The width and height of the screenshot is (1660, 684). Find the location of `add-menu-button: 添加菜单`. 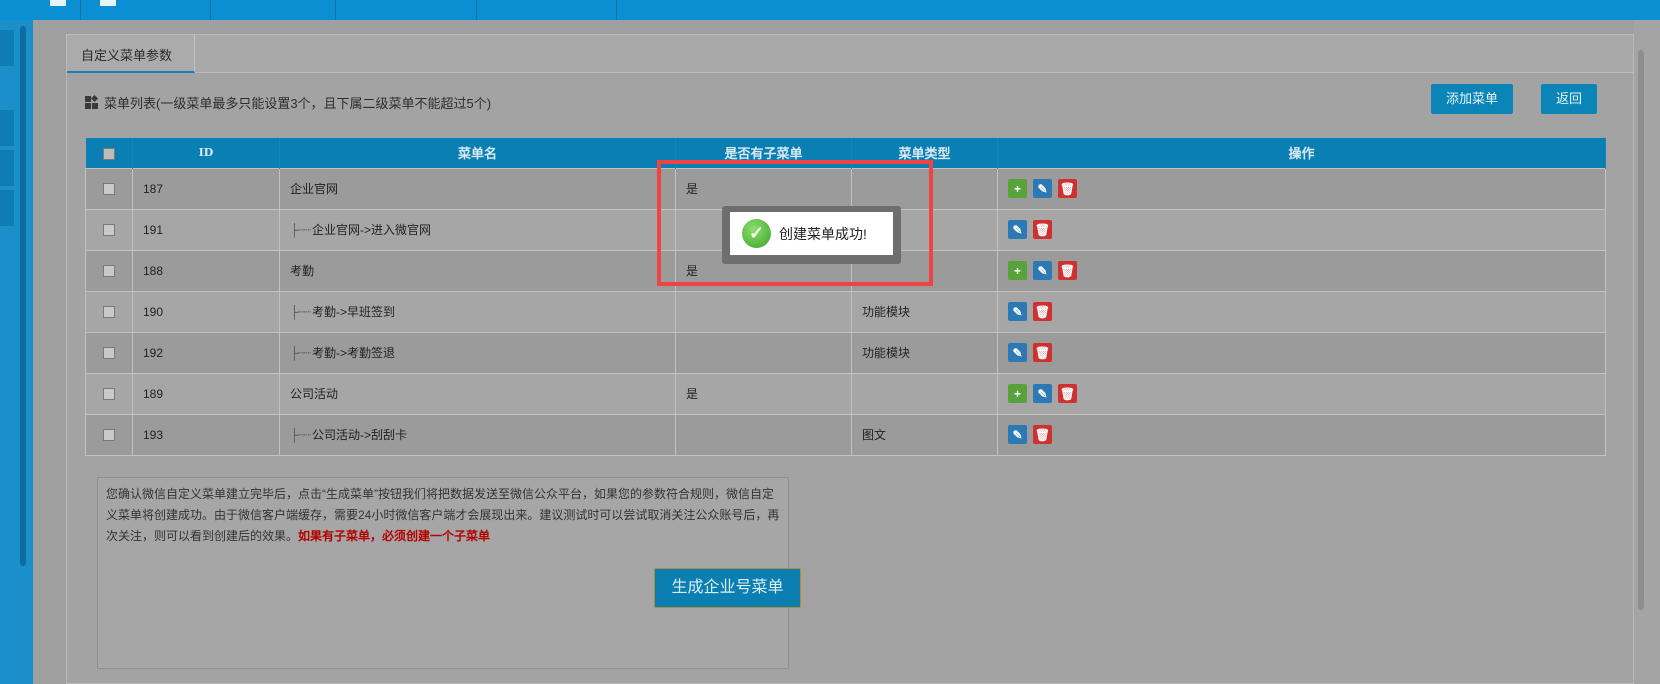

add-menu-button: 添加菜单 is located at coordinates (1472, 99).